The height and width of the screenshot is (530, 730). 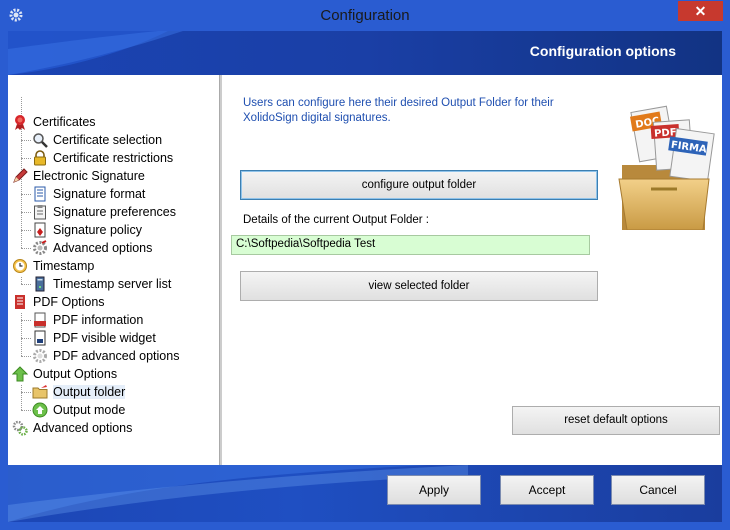 What do you see at coordinates (40, 392) in the screenshot?
I see `folder-icon` at bounding box center [40, 392].